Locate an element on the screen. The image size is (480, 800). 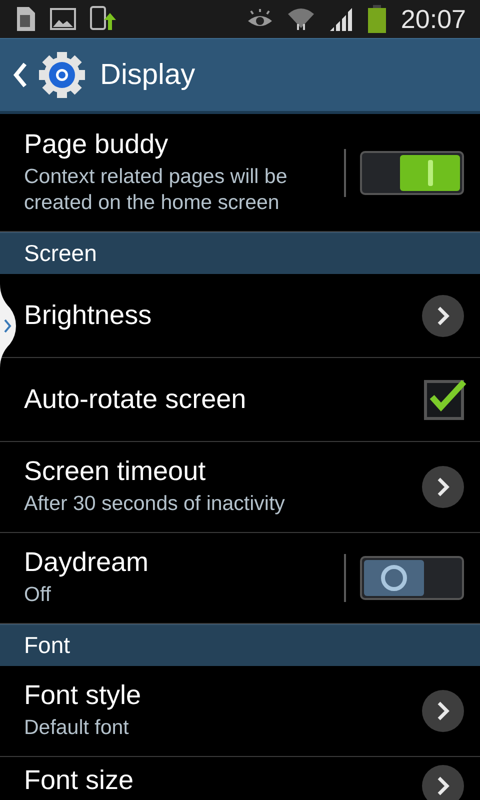
section-header: Font is located at coordinates (240, 645).